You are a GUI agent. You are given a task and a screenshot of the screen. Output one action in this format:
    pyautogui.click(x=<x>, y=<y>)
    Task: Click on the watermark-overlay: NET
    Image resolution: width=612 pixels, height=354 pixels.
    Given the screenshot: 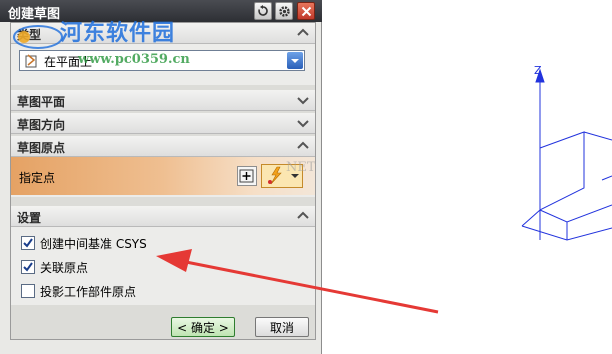 What is the action you would take?
    pyautogui.click(x=301, y=167)
    